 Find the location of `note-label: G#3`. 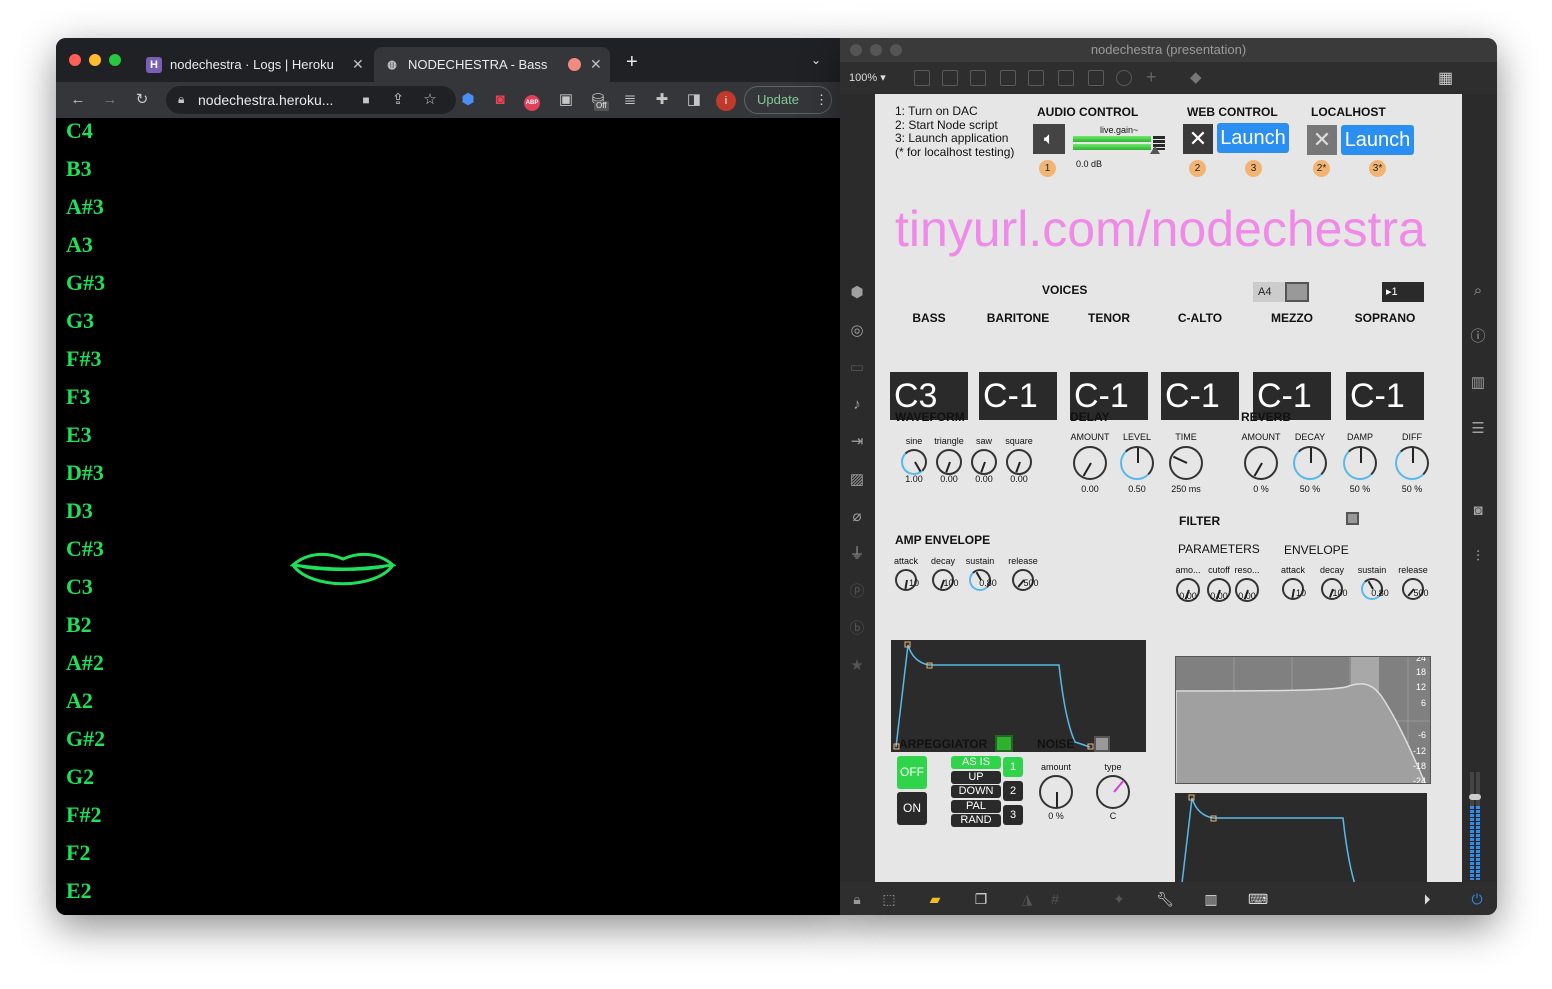

note-label: G#3 is located at coordinates (85, 283).